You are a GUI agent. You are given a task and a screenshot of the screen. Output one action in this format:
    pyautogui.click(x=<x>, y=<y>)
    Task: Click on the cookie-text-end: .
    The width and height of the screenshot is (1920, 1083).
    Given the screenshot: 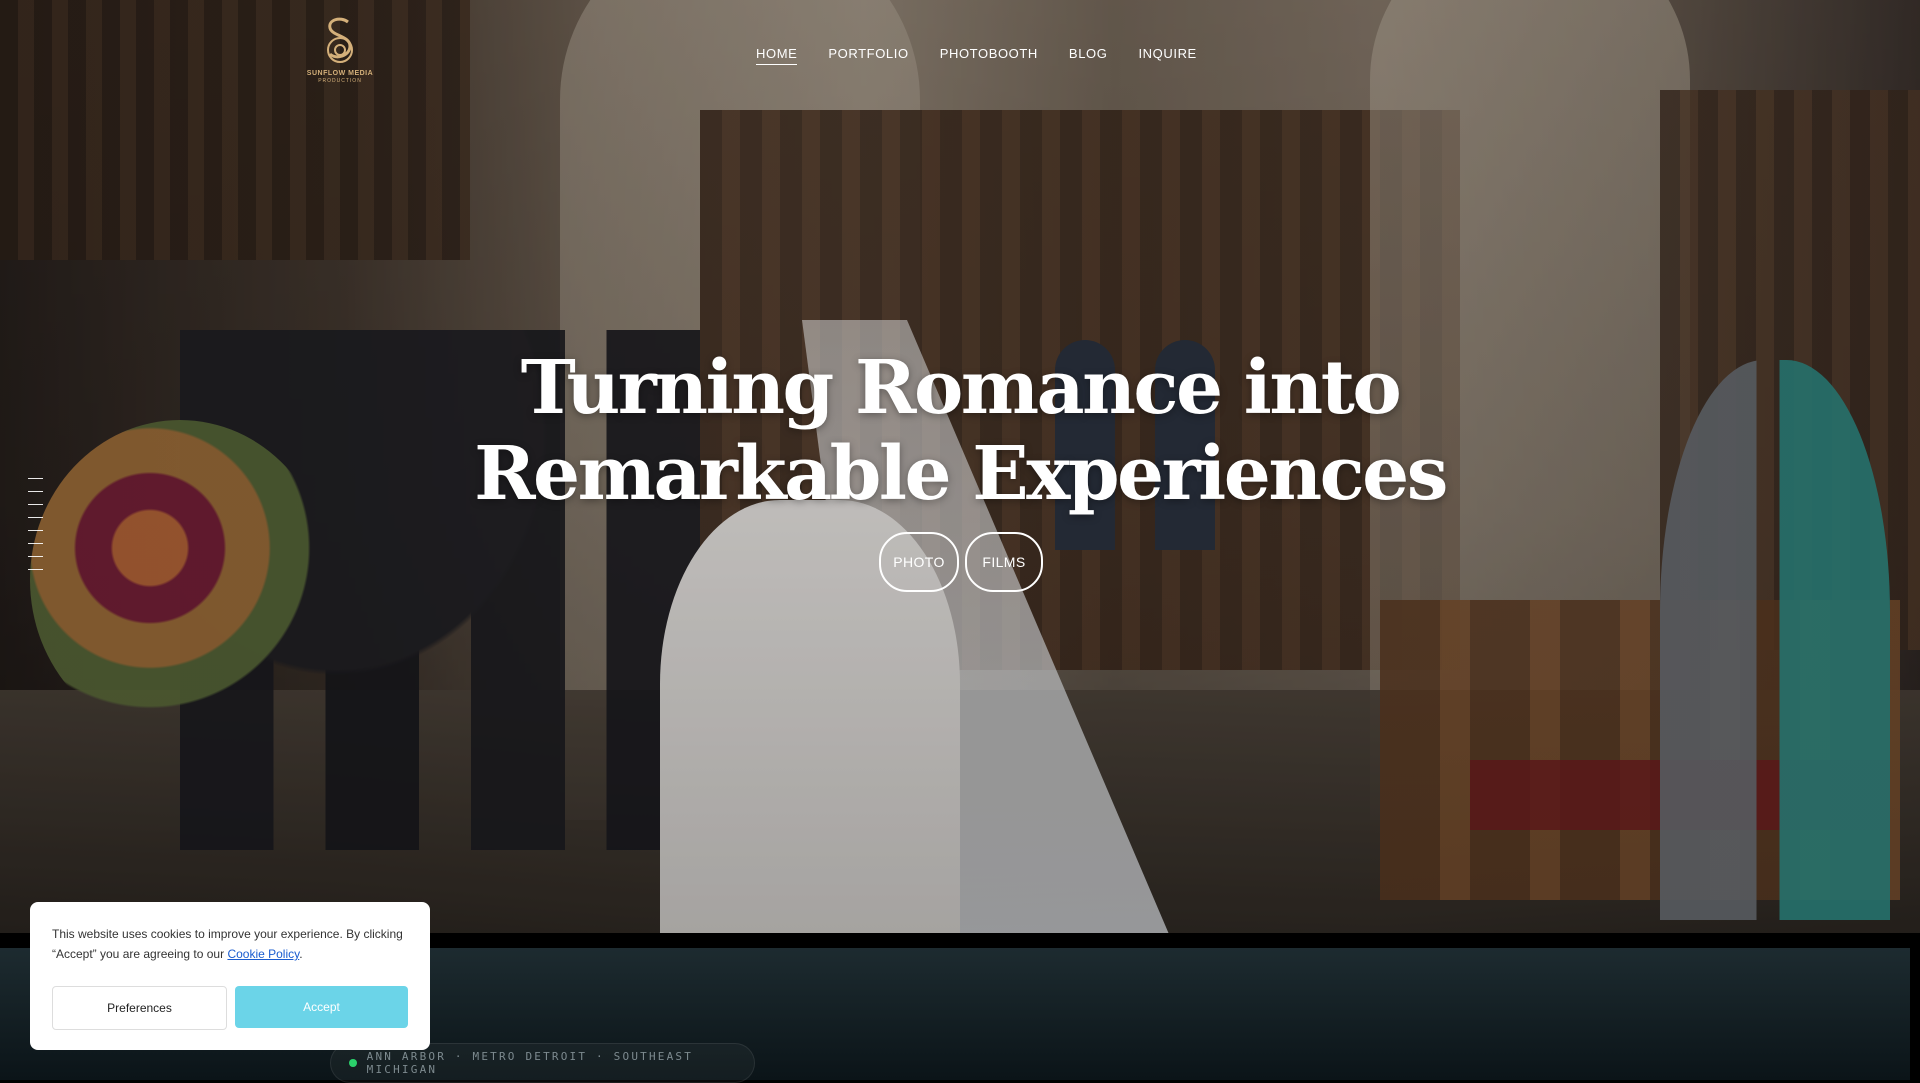 What is the action you would take?
    pyautogui.click(x=301, y=954)
    